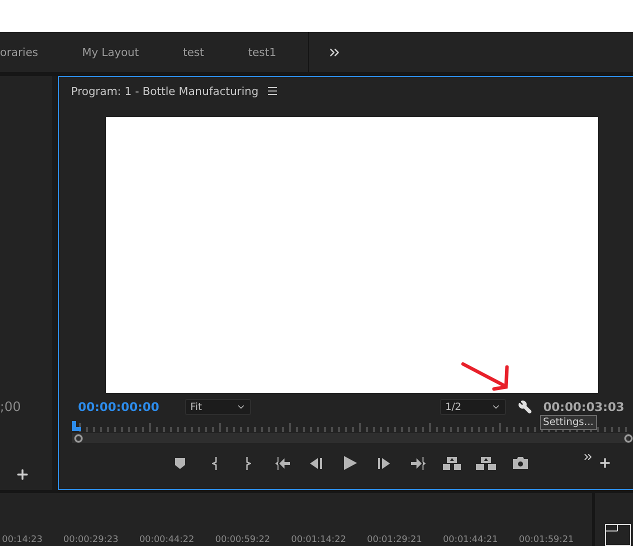 The width and height of the screenshot is (633, 546). Describe the element at coordinates (78, 438) in the screenshot. I see `in-point-handle` at that location.